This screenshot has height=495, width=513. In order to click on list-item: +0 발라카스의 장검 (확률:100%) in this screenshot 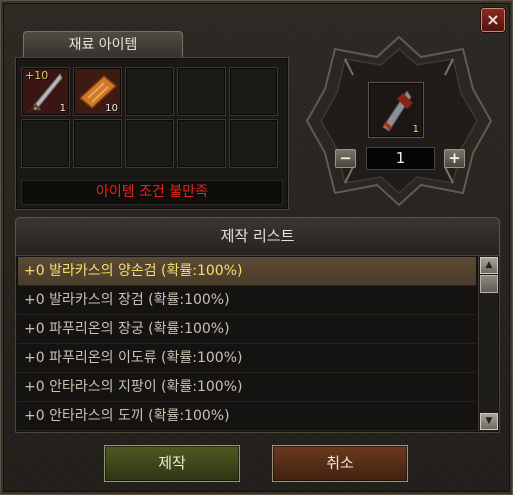, I will do `click(247, 300)`.